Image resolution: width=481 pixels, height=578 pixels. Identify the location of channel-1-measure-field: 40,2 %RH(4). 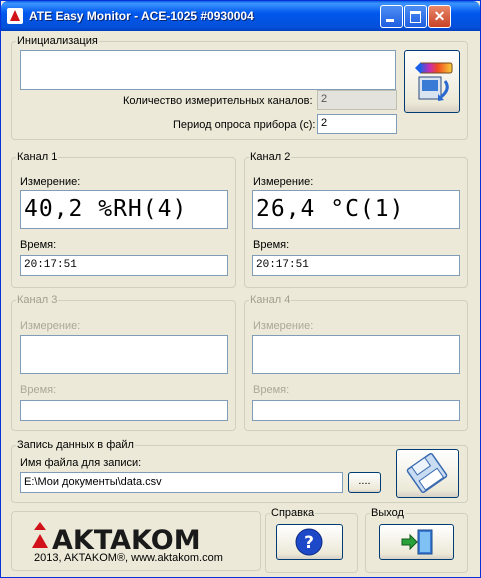
(124, 209).